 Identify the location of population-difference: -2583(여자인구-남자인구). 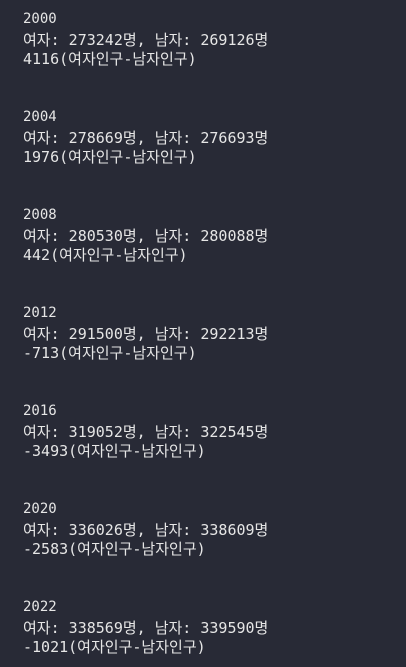
(114, 549).